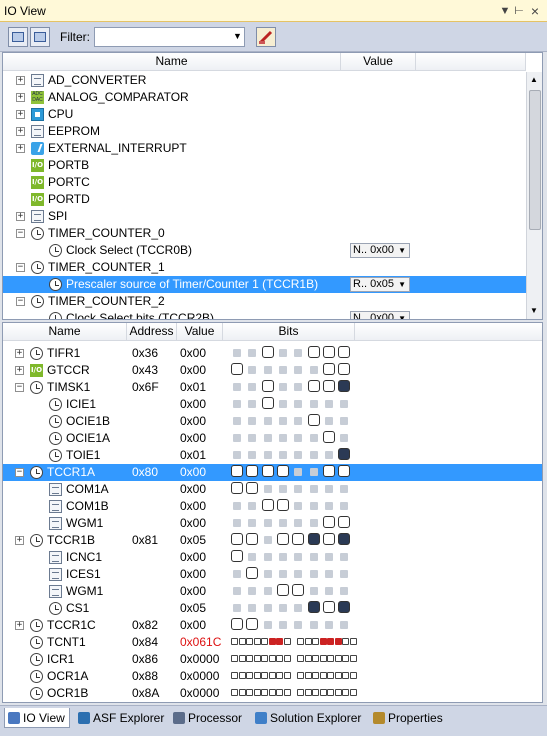  What do you see at coordinates (306, 718) in the screenshot?
I see `tab-solution-explorer: Solution Explorer` at bounding box center [306, 718].